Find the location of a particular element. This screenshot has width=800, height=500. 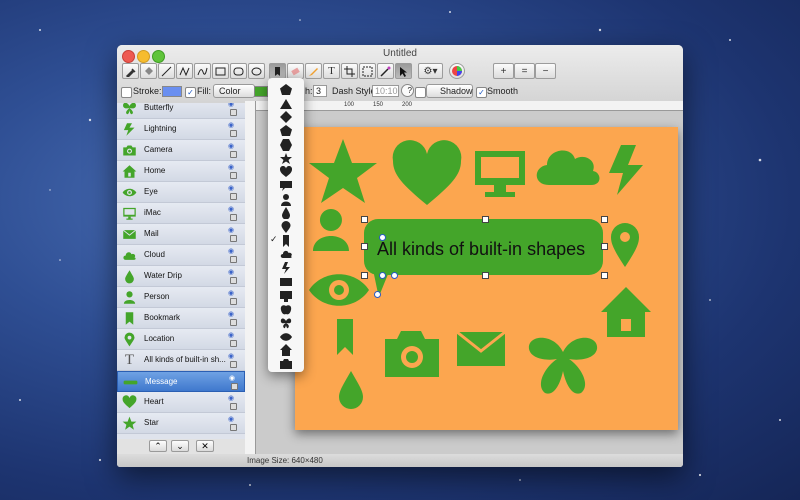

eye-shape is located at coordinates (339, 290).